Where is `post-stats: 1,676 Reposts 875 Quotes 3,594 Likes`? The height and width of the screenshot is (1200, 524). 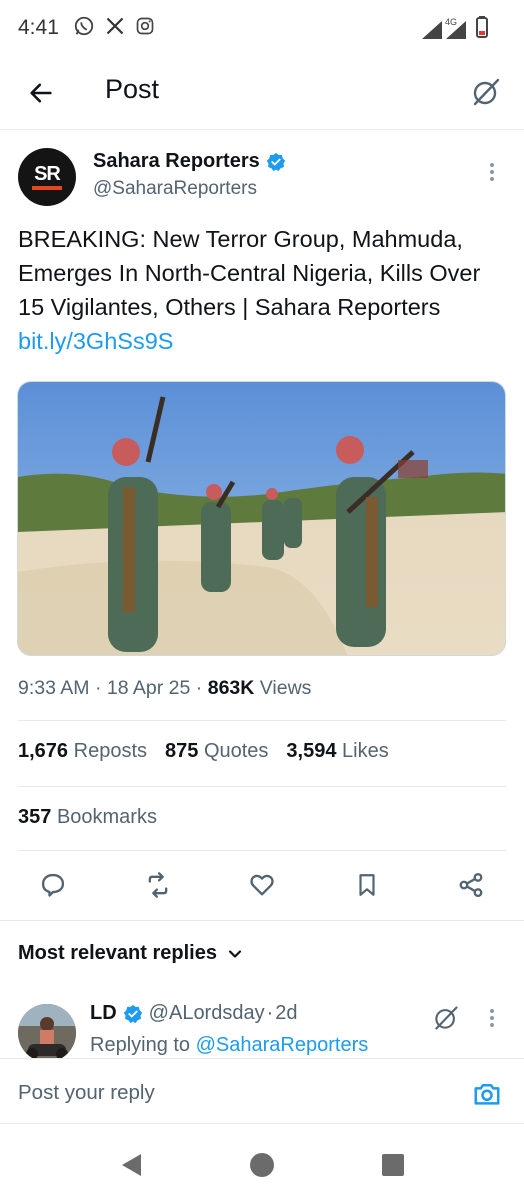 post-stats: 1,676 Reposts 875 Quotes 3,594 Likes is located at coordinates (203, 751).